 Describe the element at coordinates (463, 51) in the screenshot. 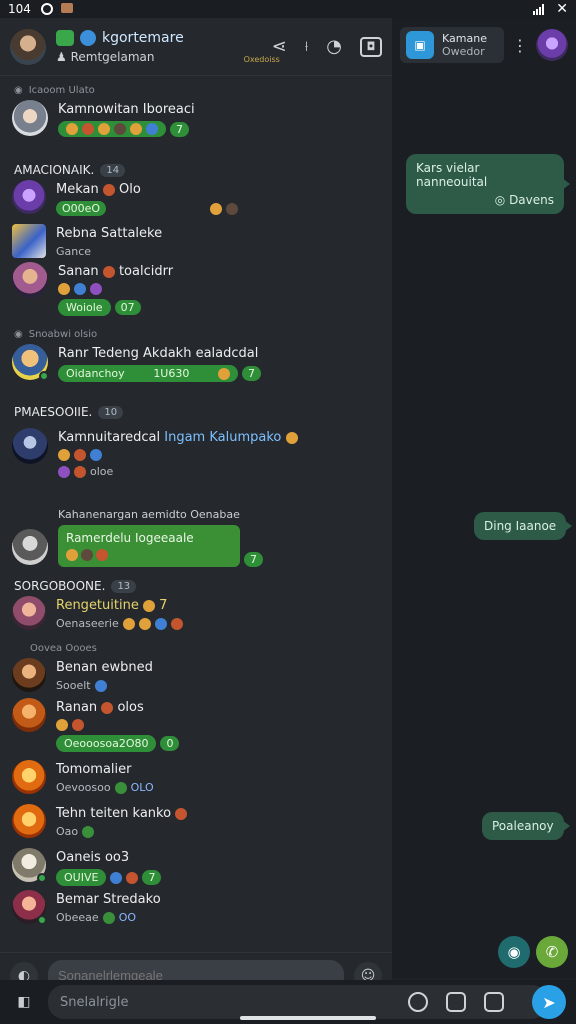

I see `conversation-subtitle: Owedor` at that location.